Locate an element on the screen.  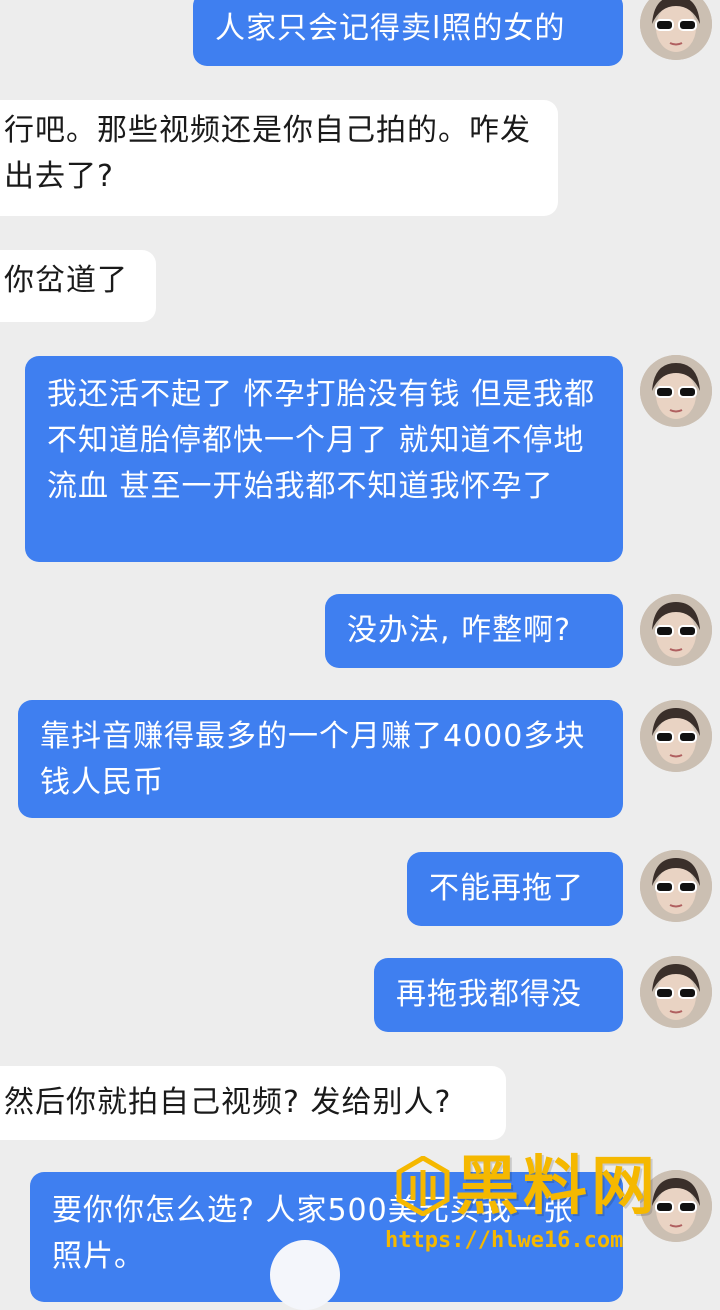
watermark-logo-icon is located at coordinates (423, 1186).